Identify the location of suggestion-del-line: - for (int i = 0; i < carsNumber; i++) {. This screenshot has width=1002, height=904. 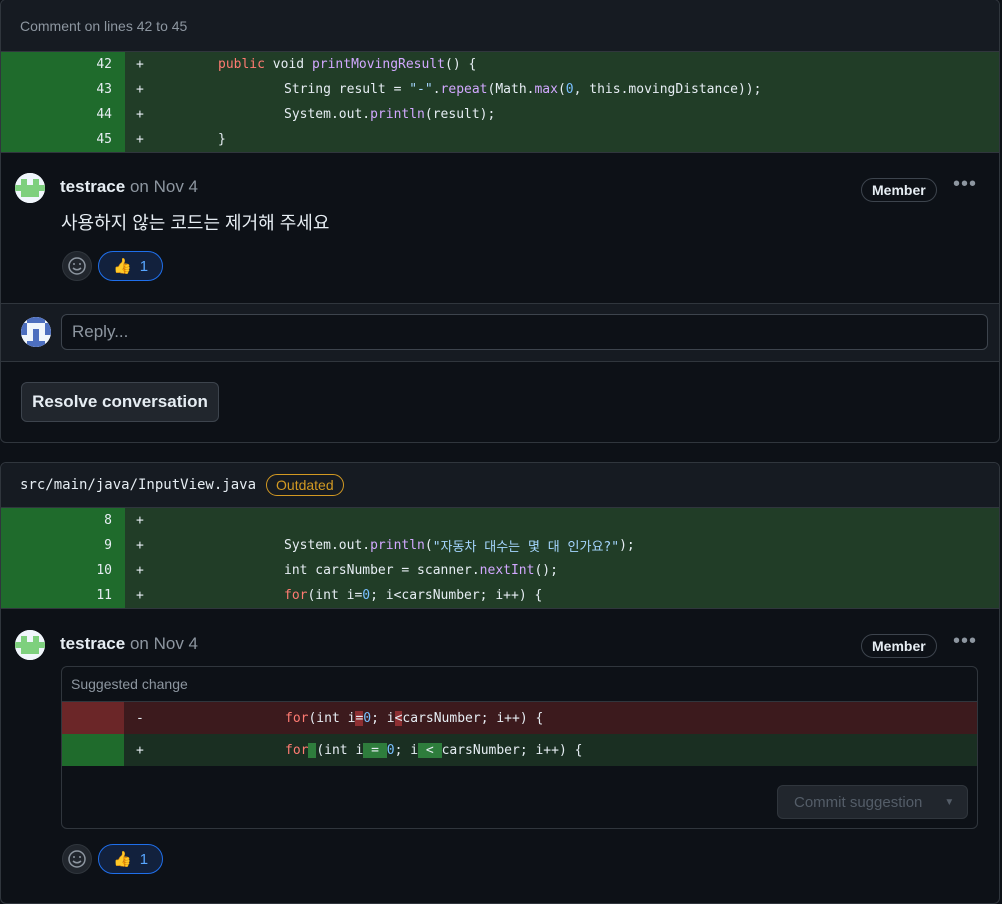
(519, 718).